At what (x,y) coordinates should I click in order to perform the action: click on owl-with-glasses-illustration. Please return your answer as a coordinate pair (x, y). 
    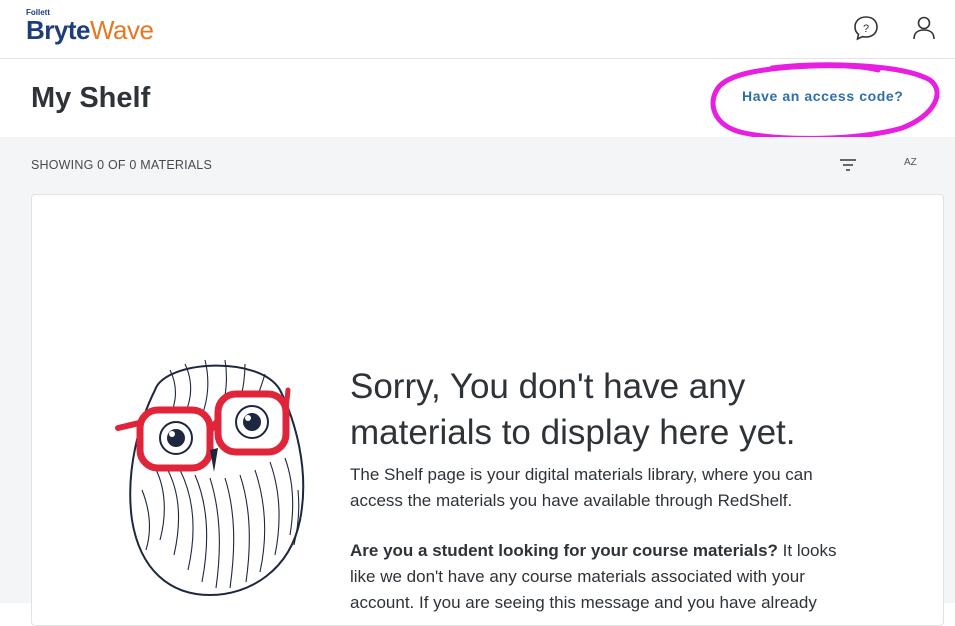
    Looking at the image, I should click on (210, 478).